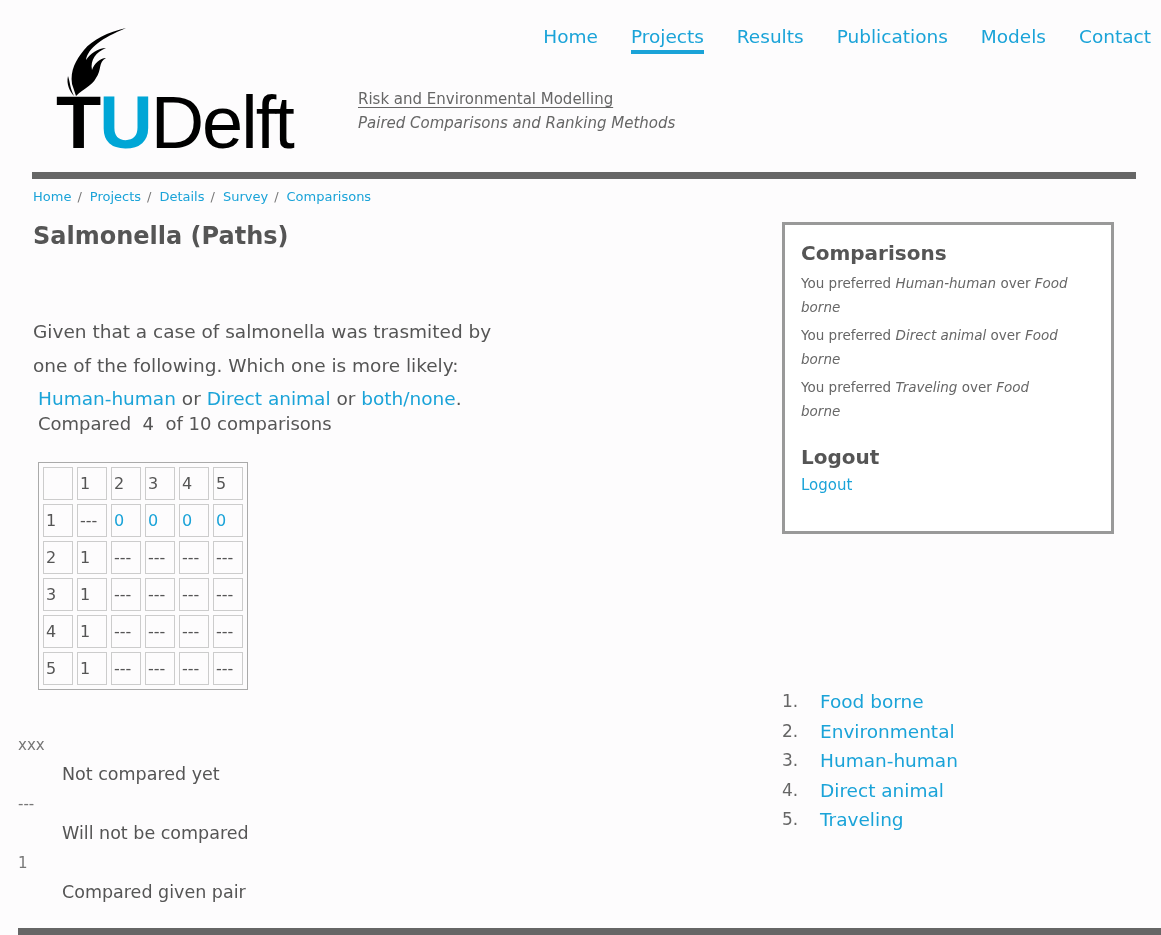  Describe the element at coordinates (570, 40) in the screenshot. I see `nav-link: Home` at that location.